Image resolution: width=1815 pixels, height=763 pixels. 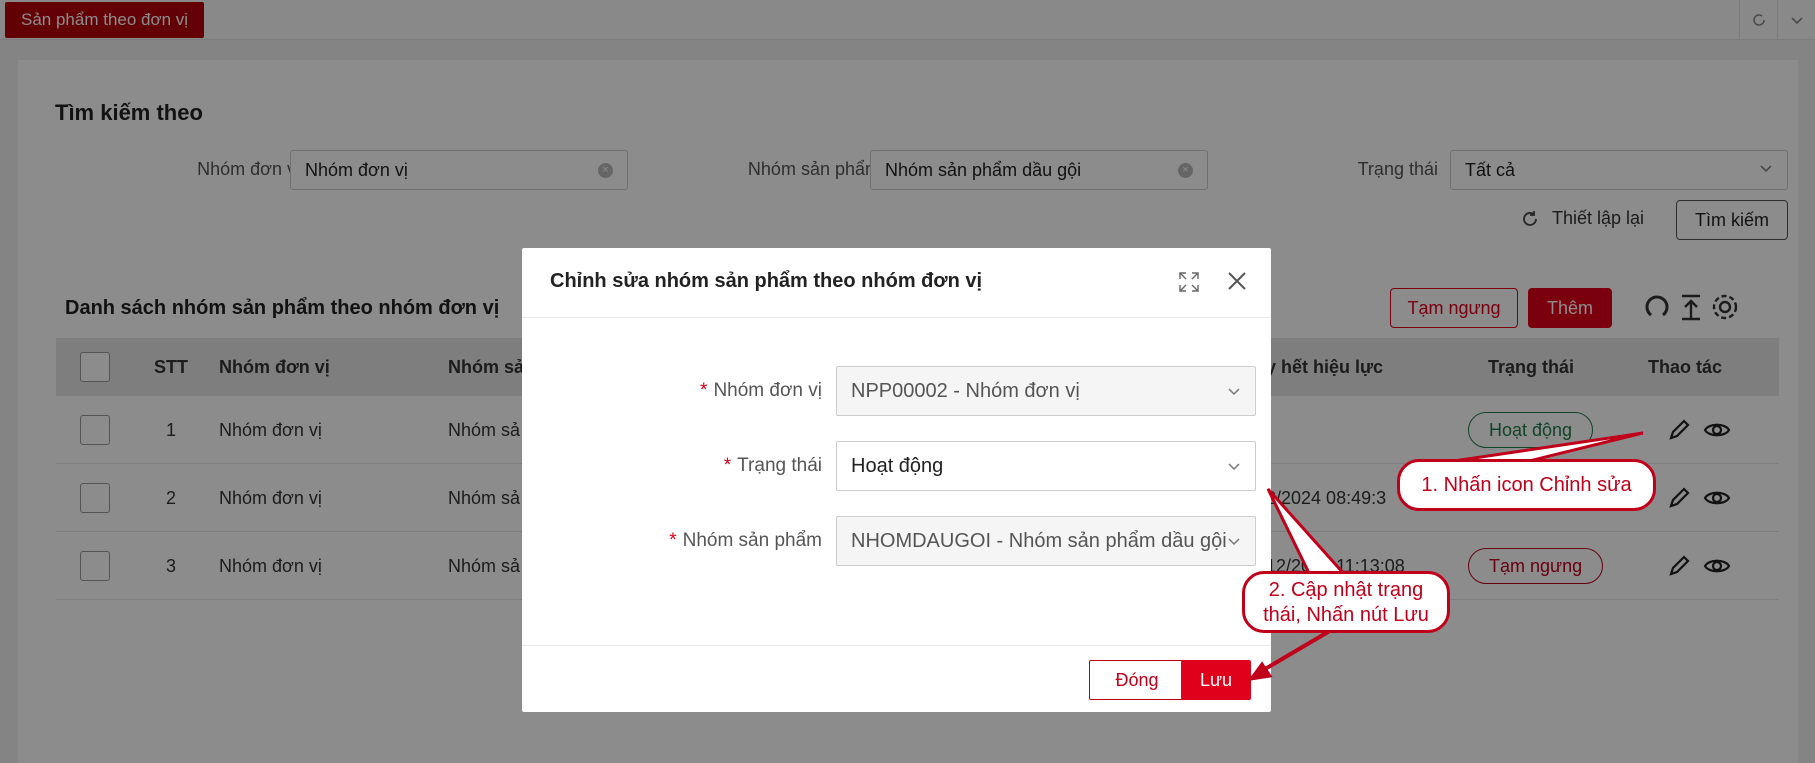 I want to click on callout-step-1: 1. Nhấn icon Chỉnh sửa, so click(x=1526, y=485).